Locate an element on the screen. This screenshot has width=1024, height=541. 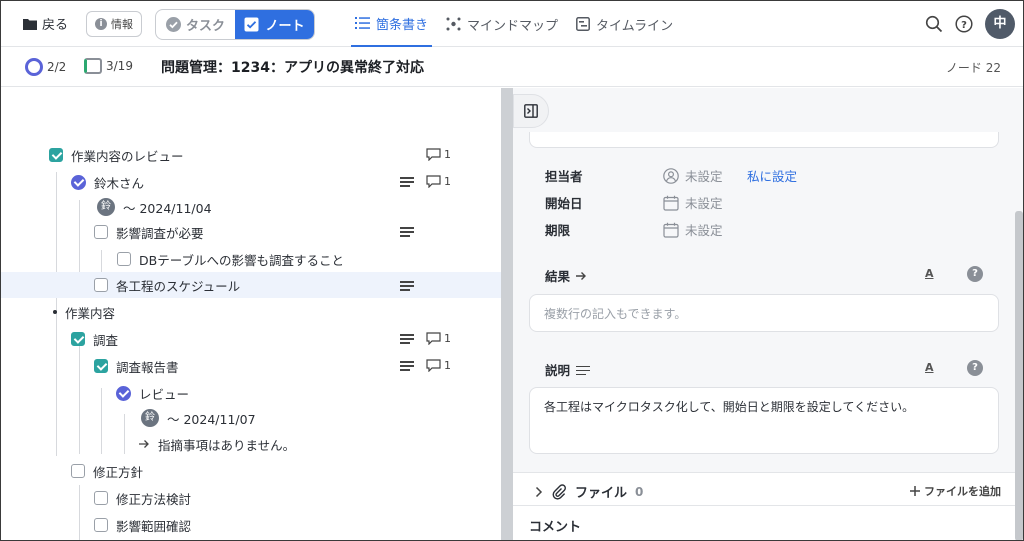
start-date-text: 未設定 is located at coordinates (704, 203).